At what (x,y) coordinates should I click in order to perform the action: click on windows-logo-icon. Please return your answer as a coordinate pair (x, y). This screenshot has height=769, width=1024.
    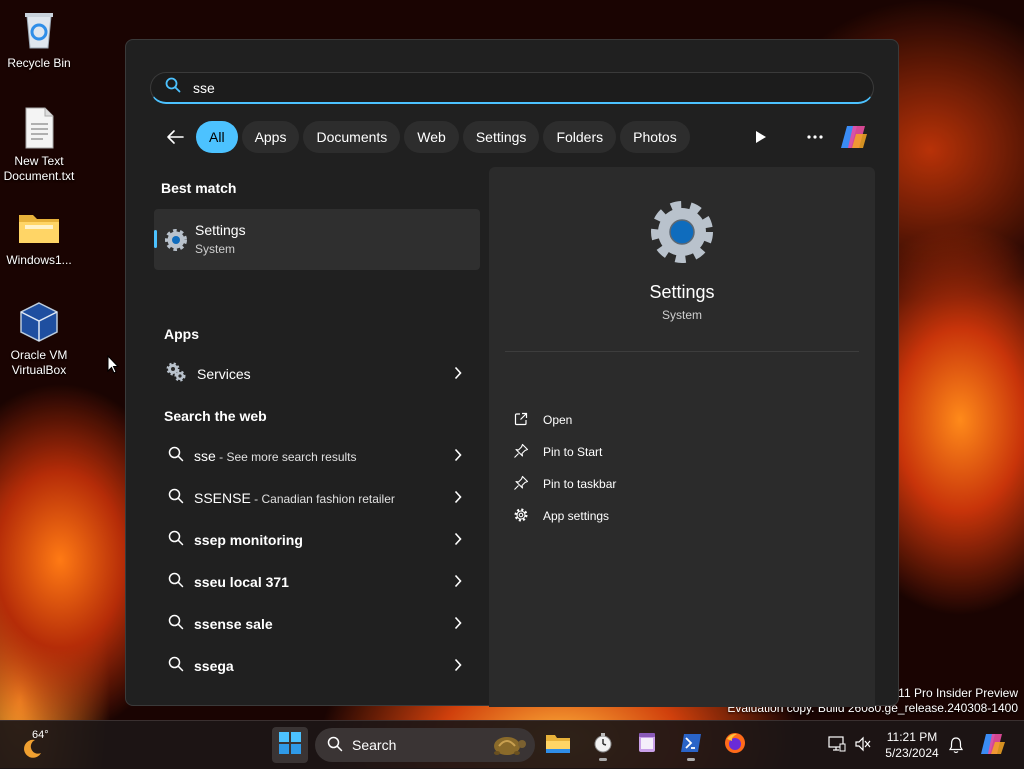
    Looking at the image, I should click on (290, 745).